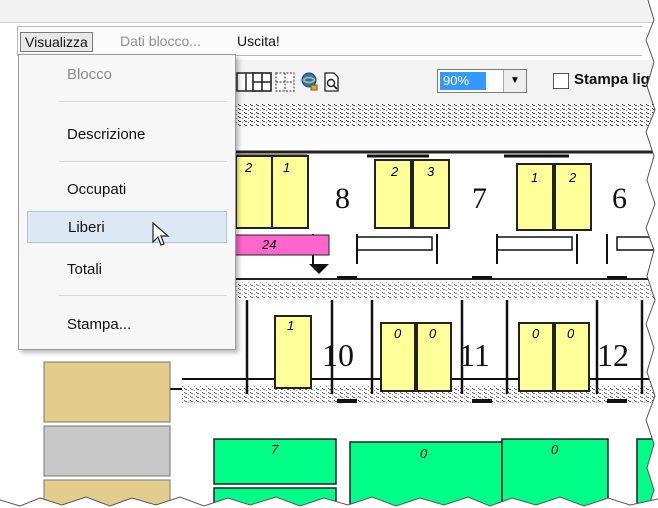 The width and height of the screenshot is (658, 508). I want to click on print-checkbox-label: Stampa lig, so click(612, 79).